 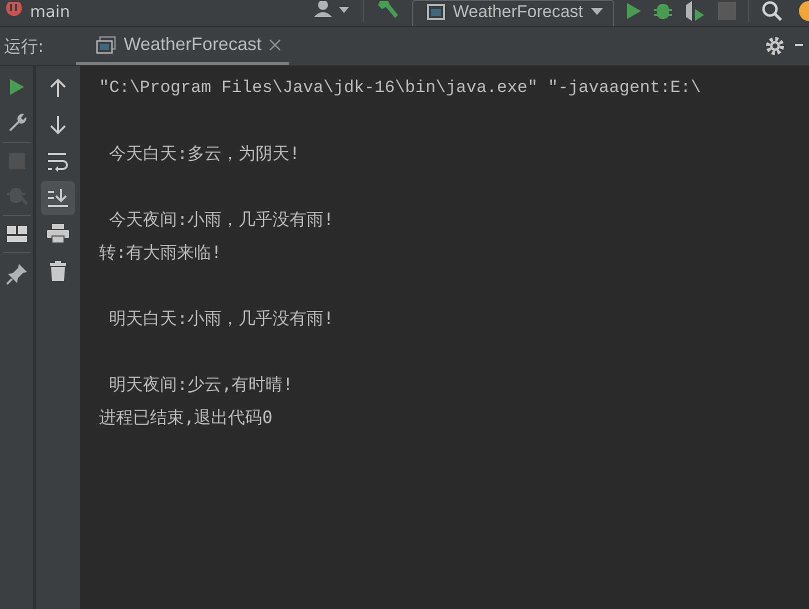 What do you see at coordinates (663, 11) in the screenshot?
I see `bug-icon` at bounding box center [663, 11].